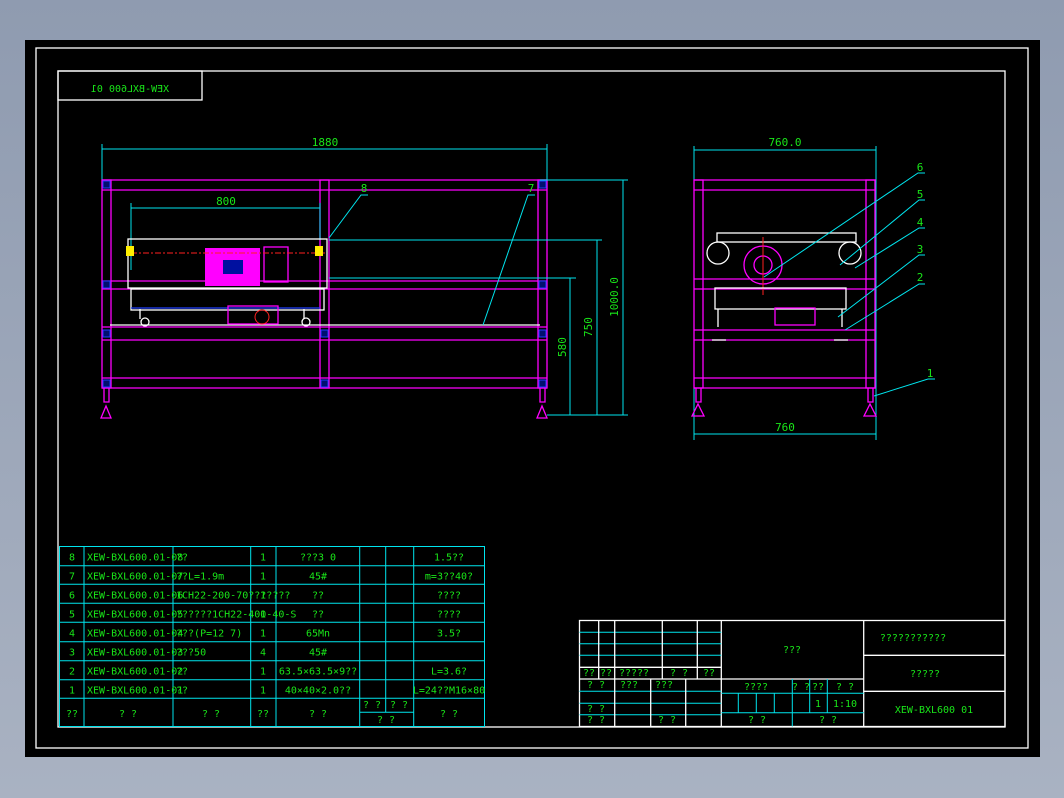 The image size is (1064, 798). What do you see at coordinates (318, 558) in the screenshot?
I see `cell-material: ???3 0` at bounding box center [318, 558].